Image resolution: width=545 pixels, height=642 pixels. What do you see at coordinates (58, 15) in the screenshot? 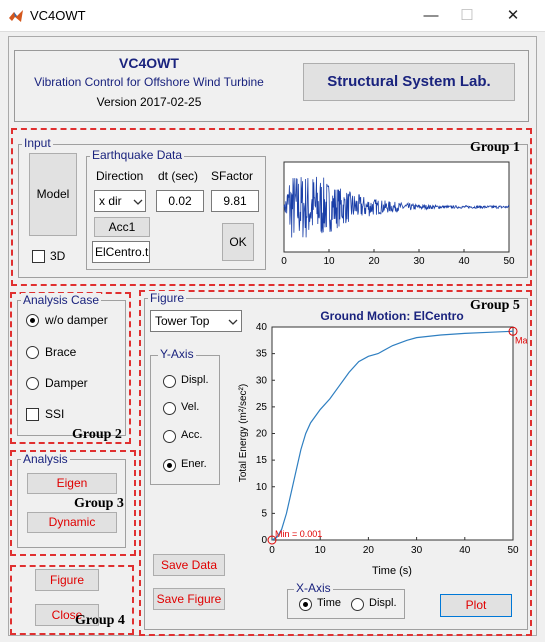
I see `window-title: VC4OWT` at bounding box center [58, 15].